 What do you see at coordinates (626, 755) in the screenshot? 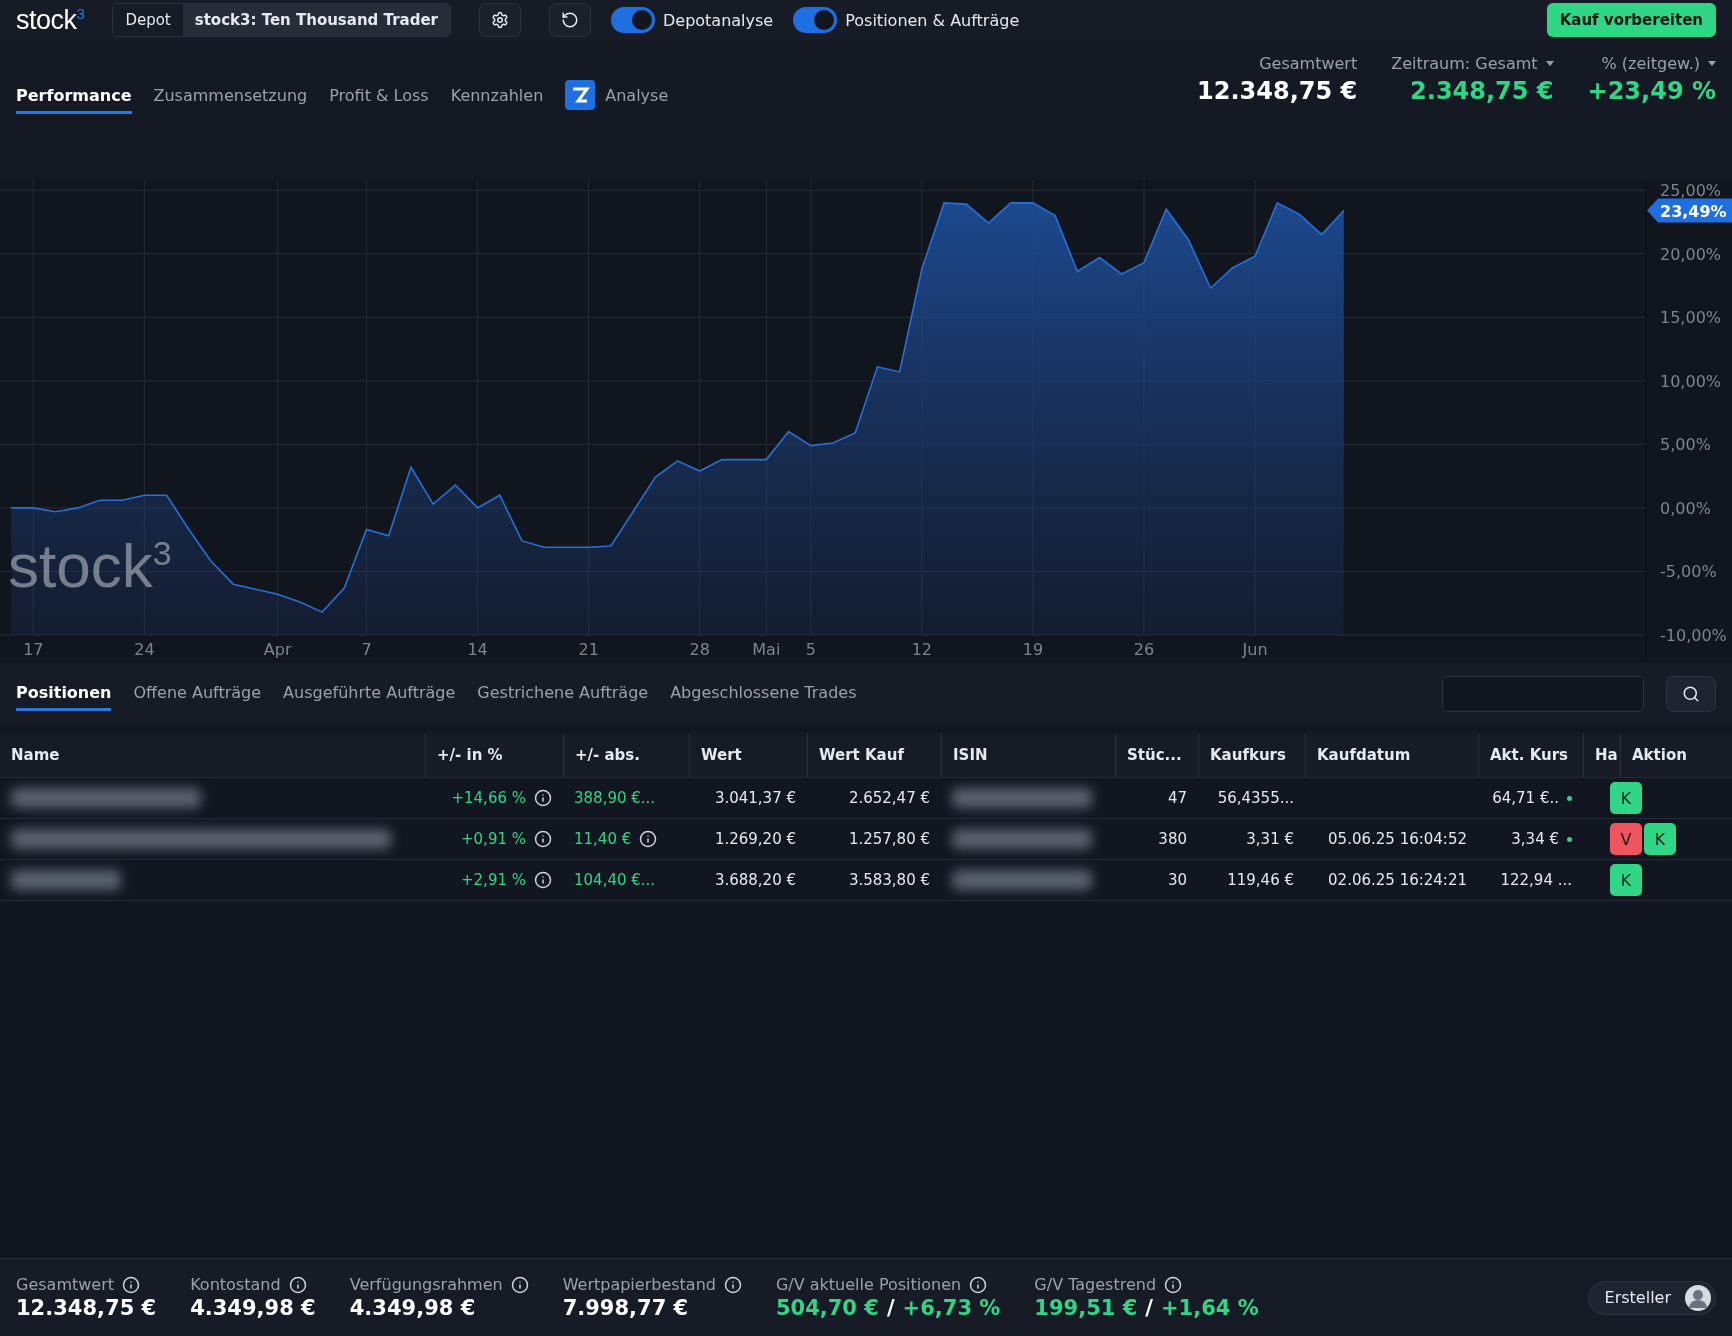
I see `column-header: +/- abs.` at bounding box center [626, 755].